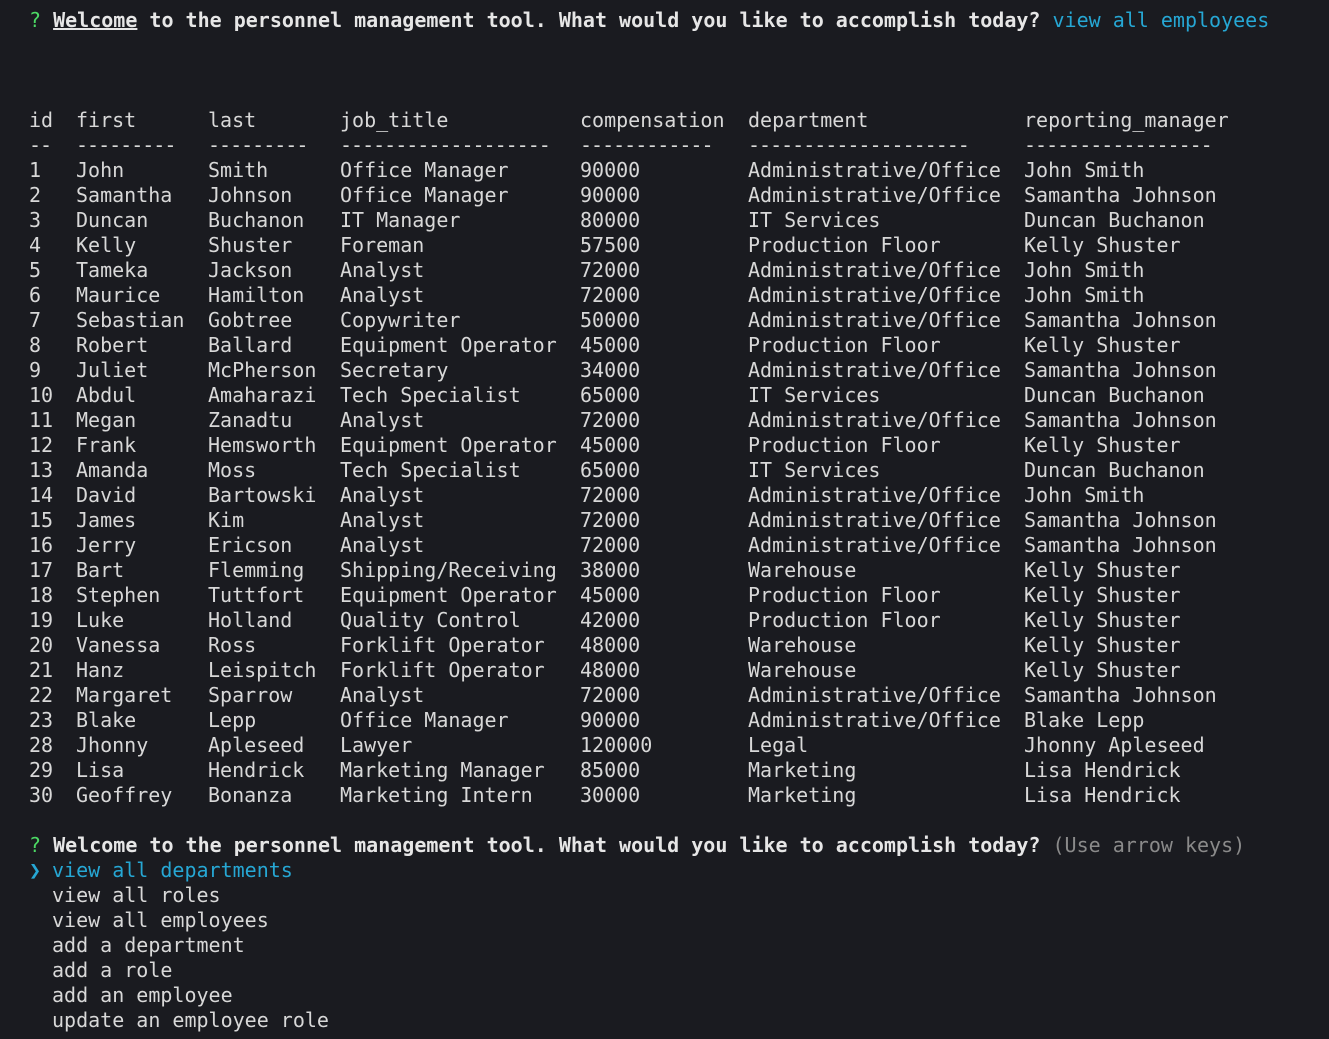 The image size is (1329, 1039). What do you see at coordinates (610, 670) in the screenshot?
I see `cell-compensation: 48000` at bounding box center [610, 670].